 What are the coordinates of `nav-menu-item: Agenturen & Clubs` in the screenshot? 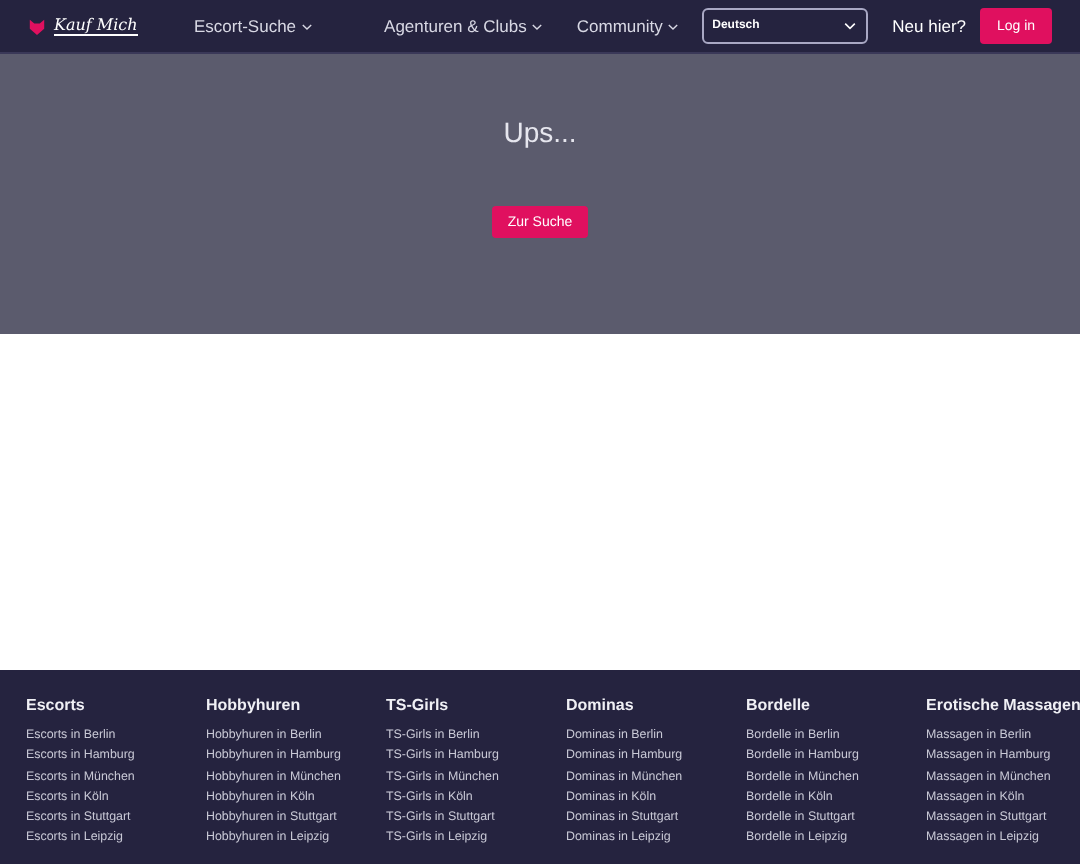 It's located at (464, 26).